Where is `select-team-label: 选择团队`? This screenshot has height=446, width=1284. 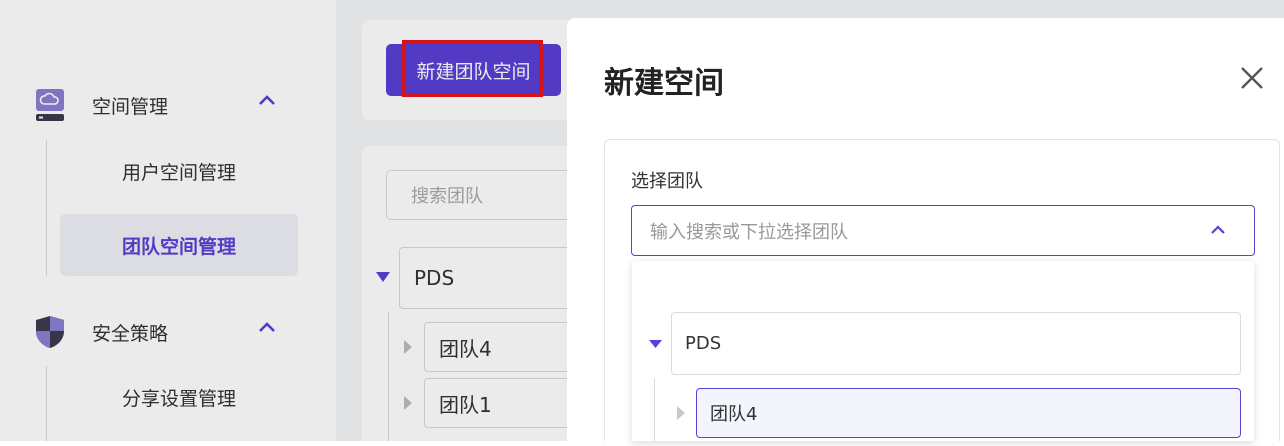 select-team-label: 选择团队 is located at coordinates (667, 181).